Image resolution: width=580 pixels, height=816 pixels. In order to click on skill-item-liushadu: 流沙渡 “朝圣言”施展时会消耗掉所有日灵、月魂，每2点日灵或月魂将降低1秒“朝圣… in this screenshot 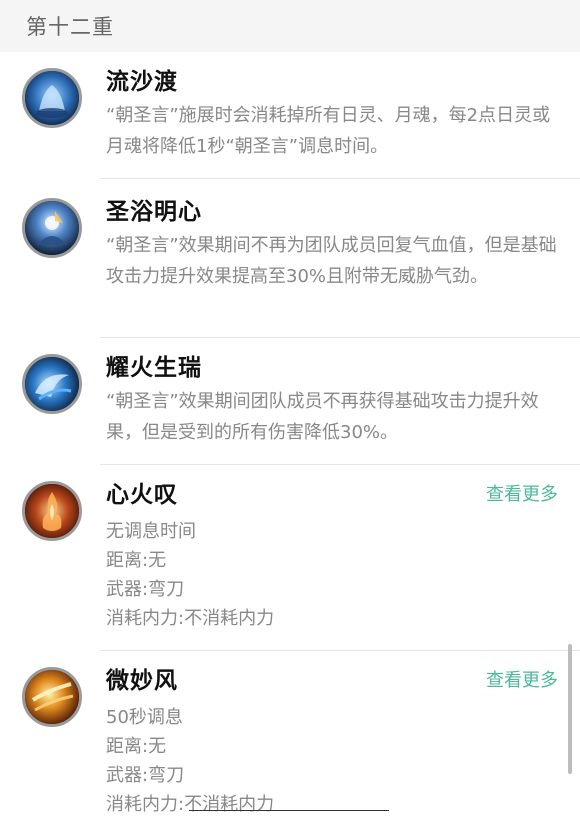, I will do `click(290, 114)`.